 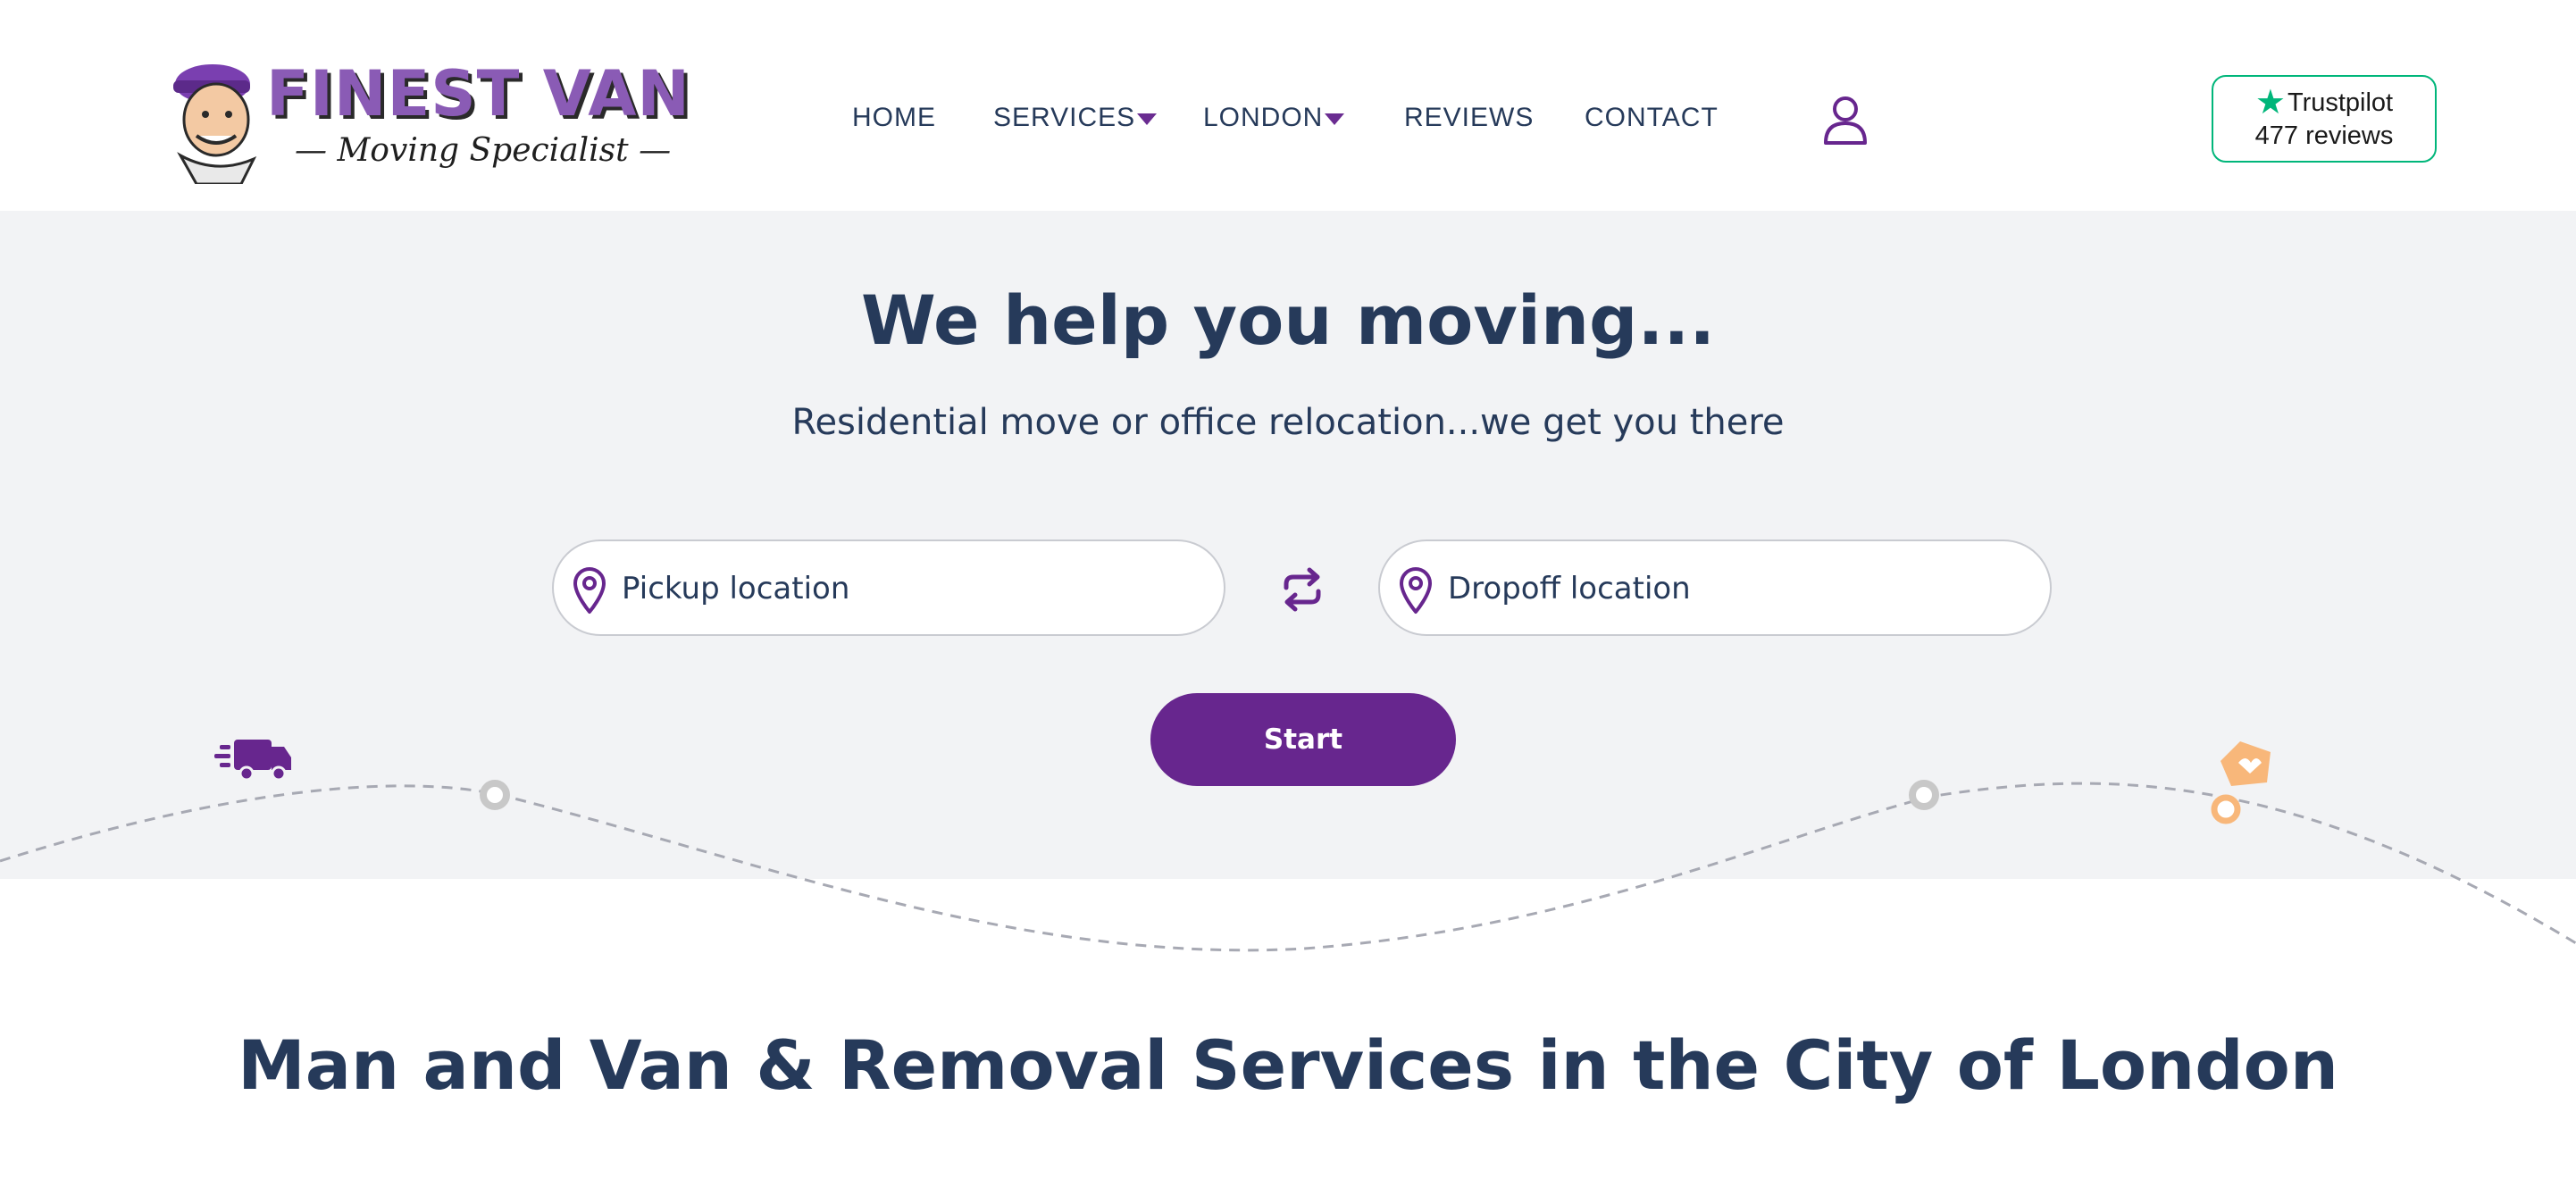 I want to click on nav-reviews-label: REVIEWS, so click(x=1470, y=118).